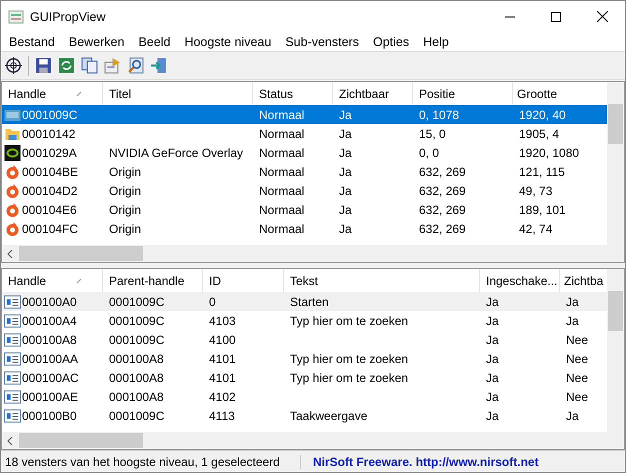 The height and width of the screenshot is (473, 626). Describe the element at coordinates (50, 229) in the screenshot. I see `table-cell: 000104FC` at that location.